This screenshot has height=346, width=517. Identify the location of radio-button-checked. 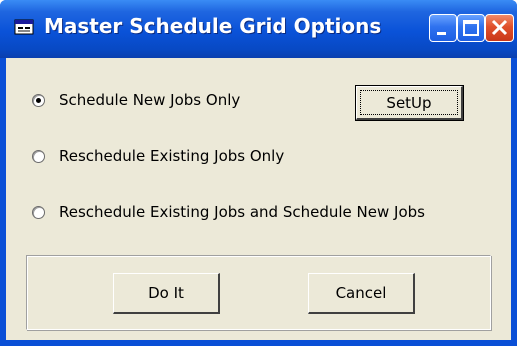
(38, 100).